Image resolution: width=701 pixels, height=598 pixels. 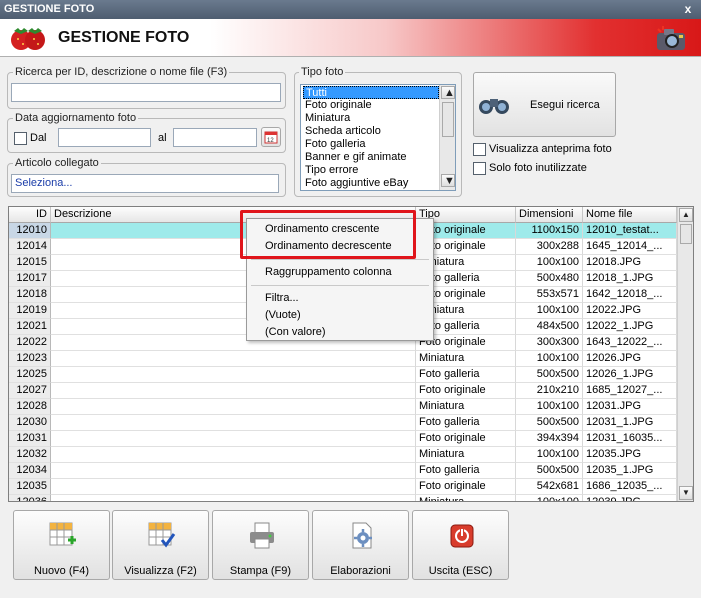 What do you see at coordinates (62, 534) in the screenshot?
I see `new-grid-icon` at bounding box center [62, 534].